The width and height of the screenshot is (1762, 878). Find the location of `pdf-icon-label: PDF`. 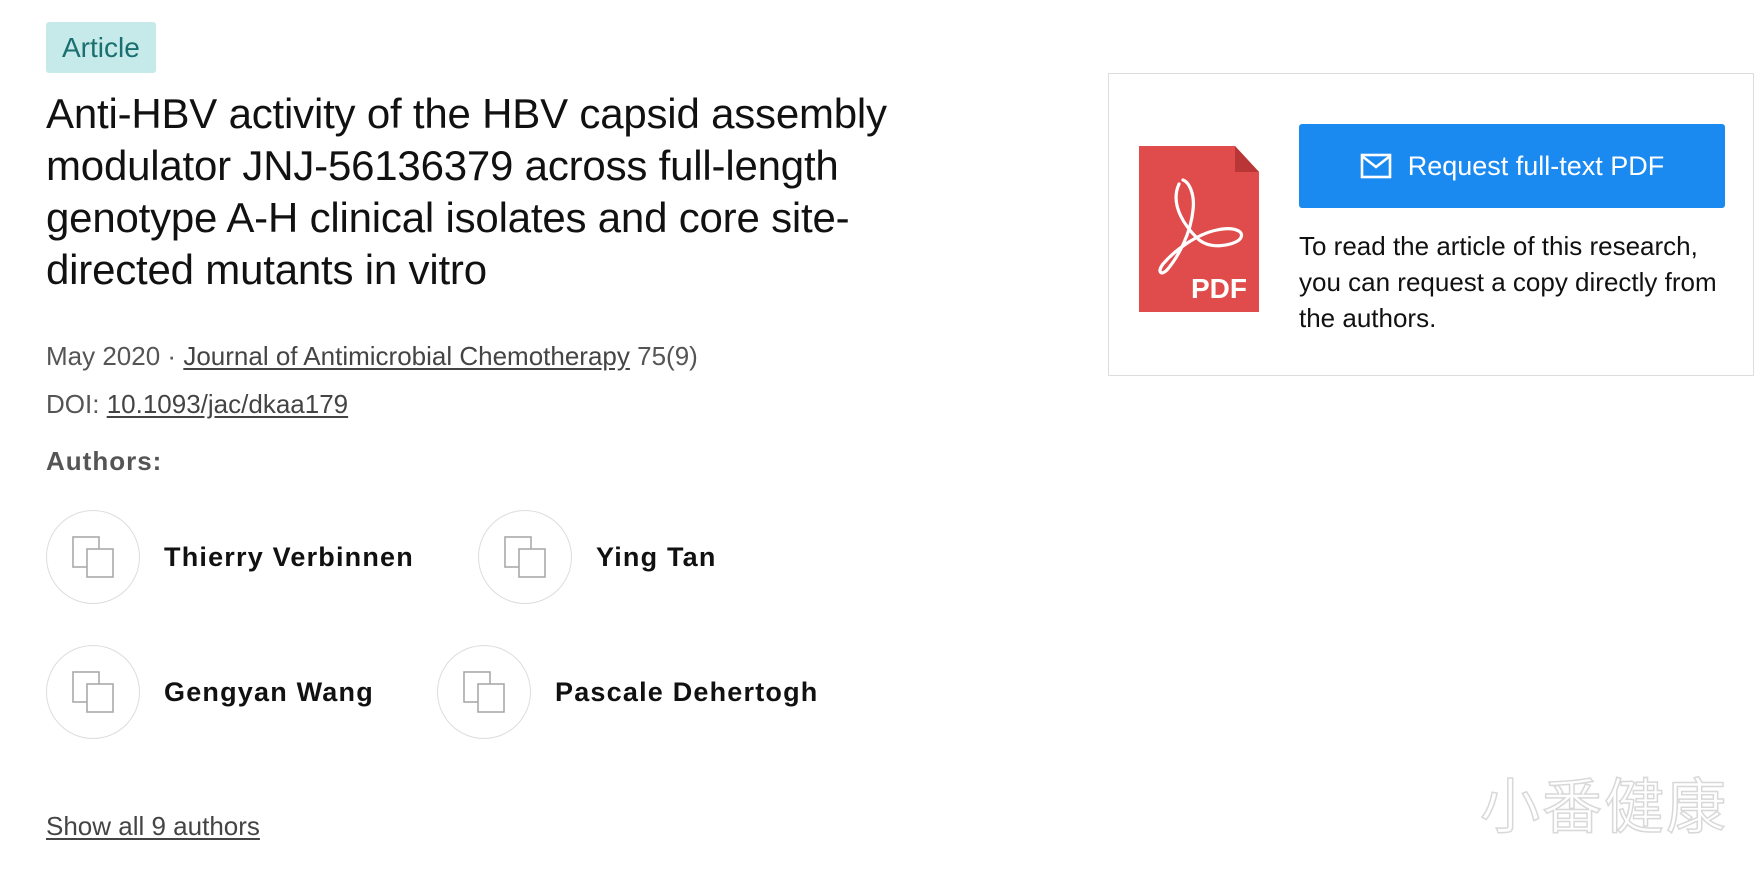

pdf-icon-label: PDF is located at coordinates (1219, 288).